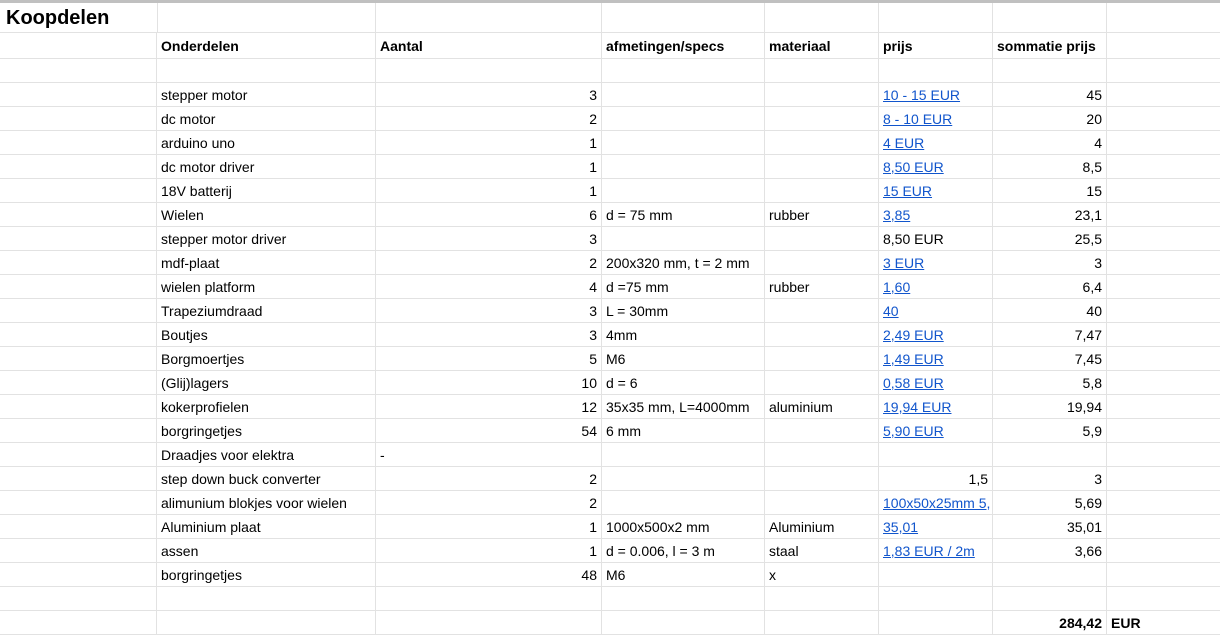  Describe the element at coordinates (936, 143) in the screenshot. I see `price-cell: 4 EUR` at that location.